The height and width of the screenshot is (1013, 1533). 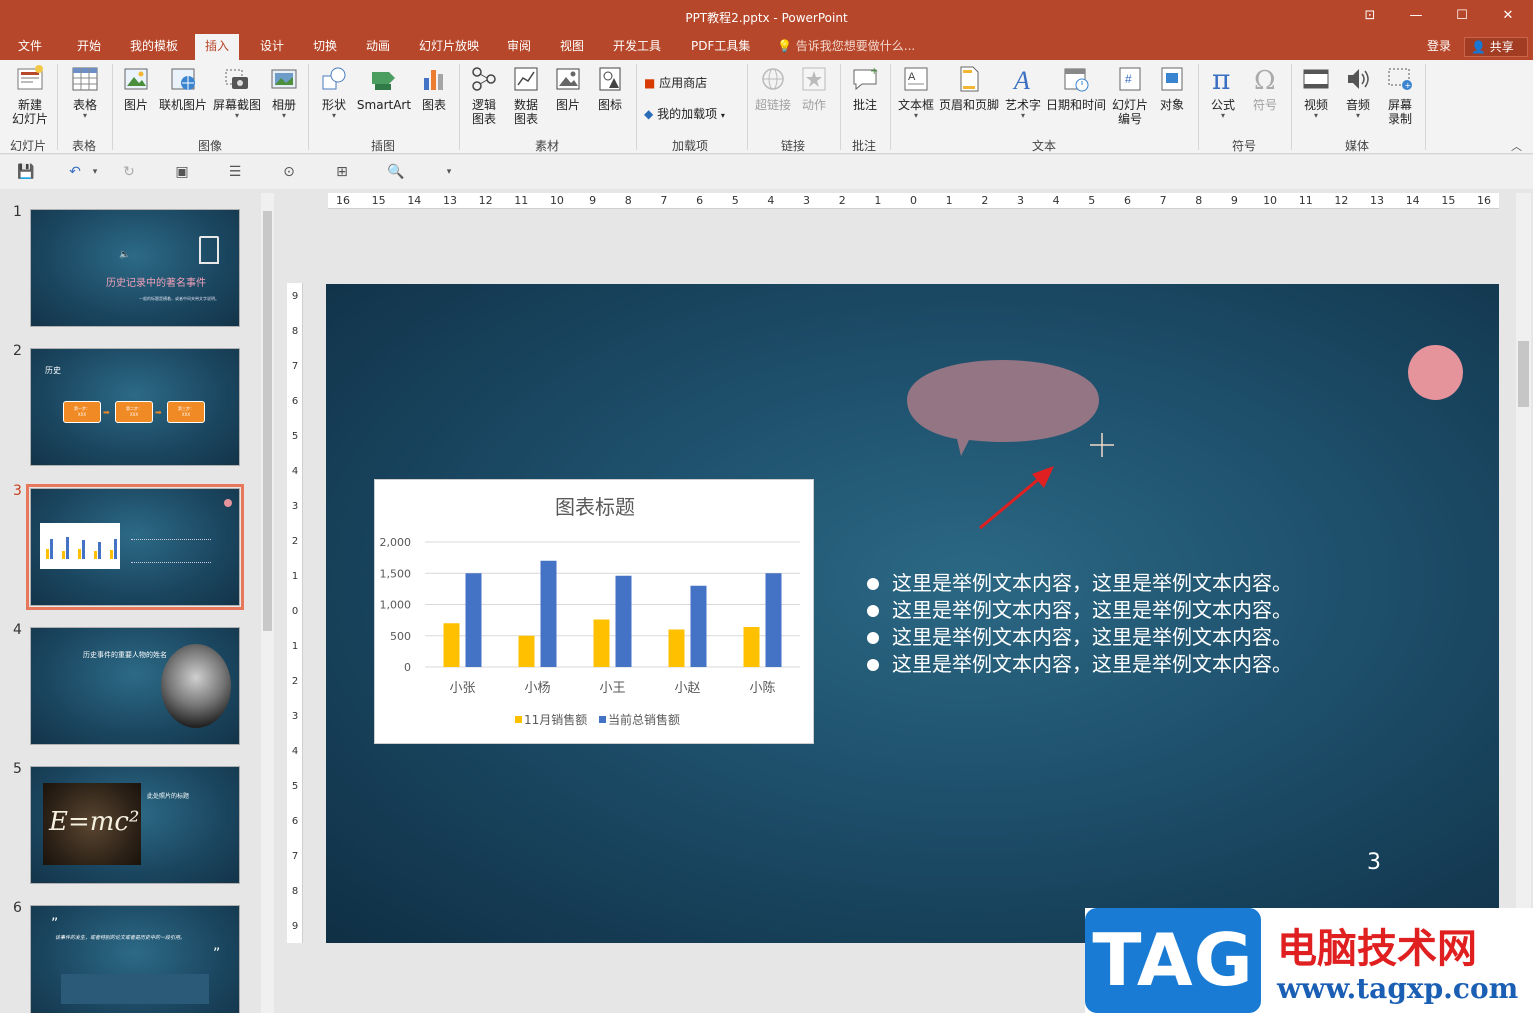 I want to click on minimize-button: —, so click(x=1416, y=16).